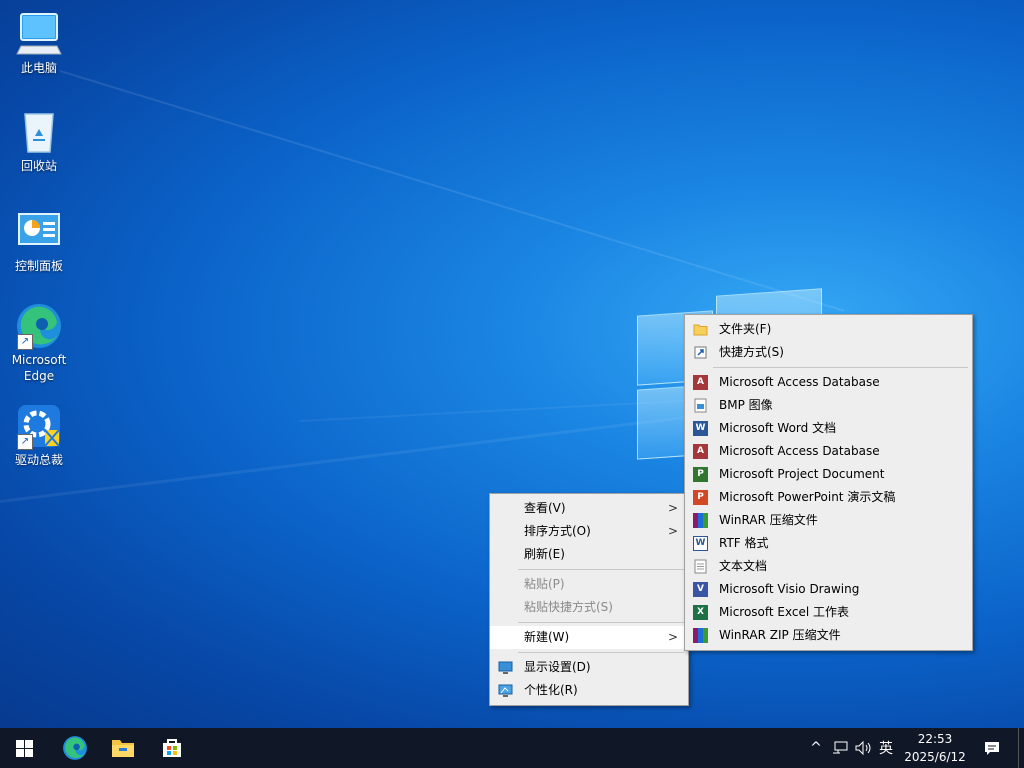 Image resolution: width=1024 pixels, height=768 pixels. I want to click on taskbar-file-explorer-button, so click(123, 748).